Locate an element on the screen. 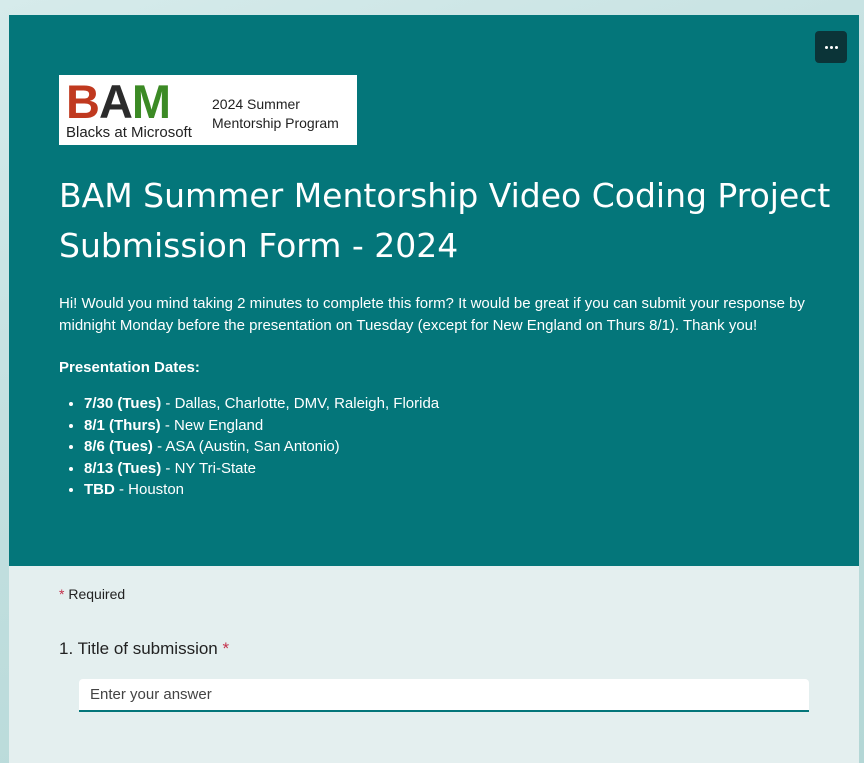 This screenshot has width=864, height=763. list-item: 8/1 (Thurs) - New England is located at coordinates (261, 426).